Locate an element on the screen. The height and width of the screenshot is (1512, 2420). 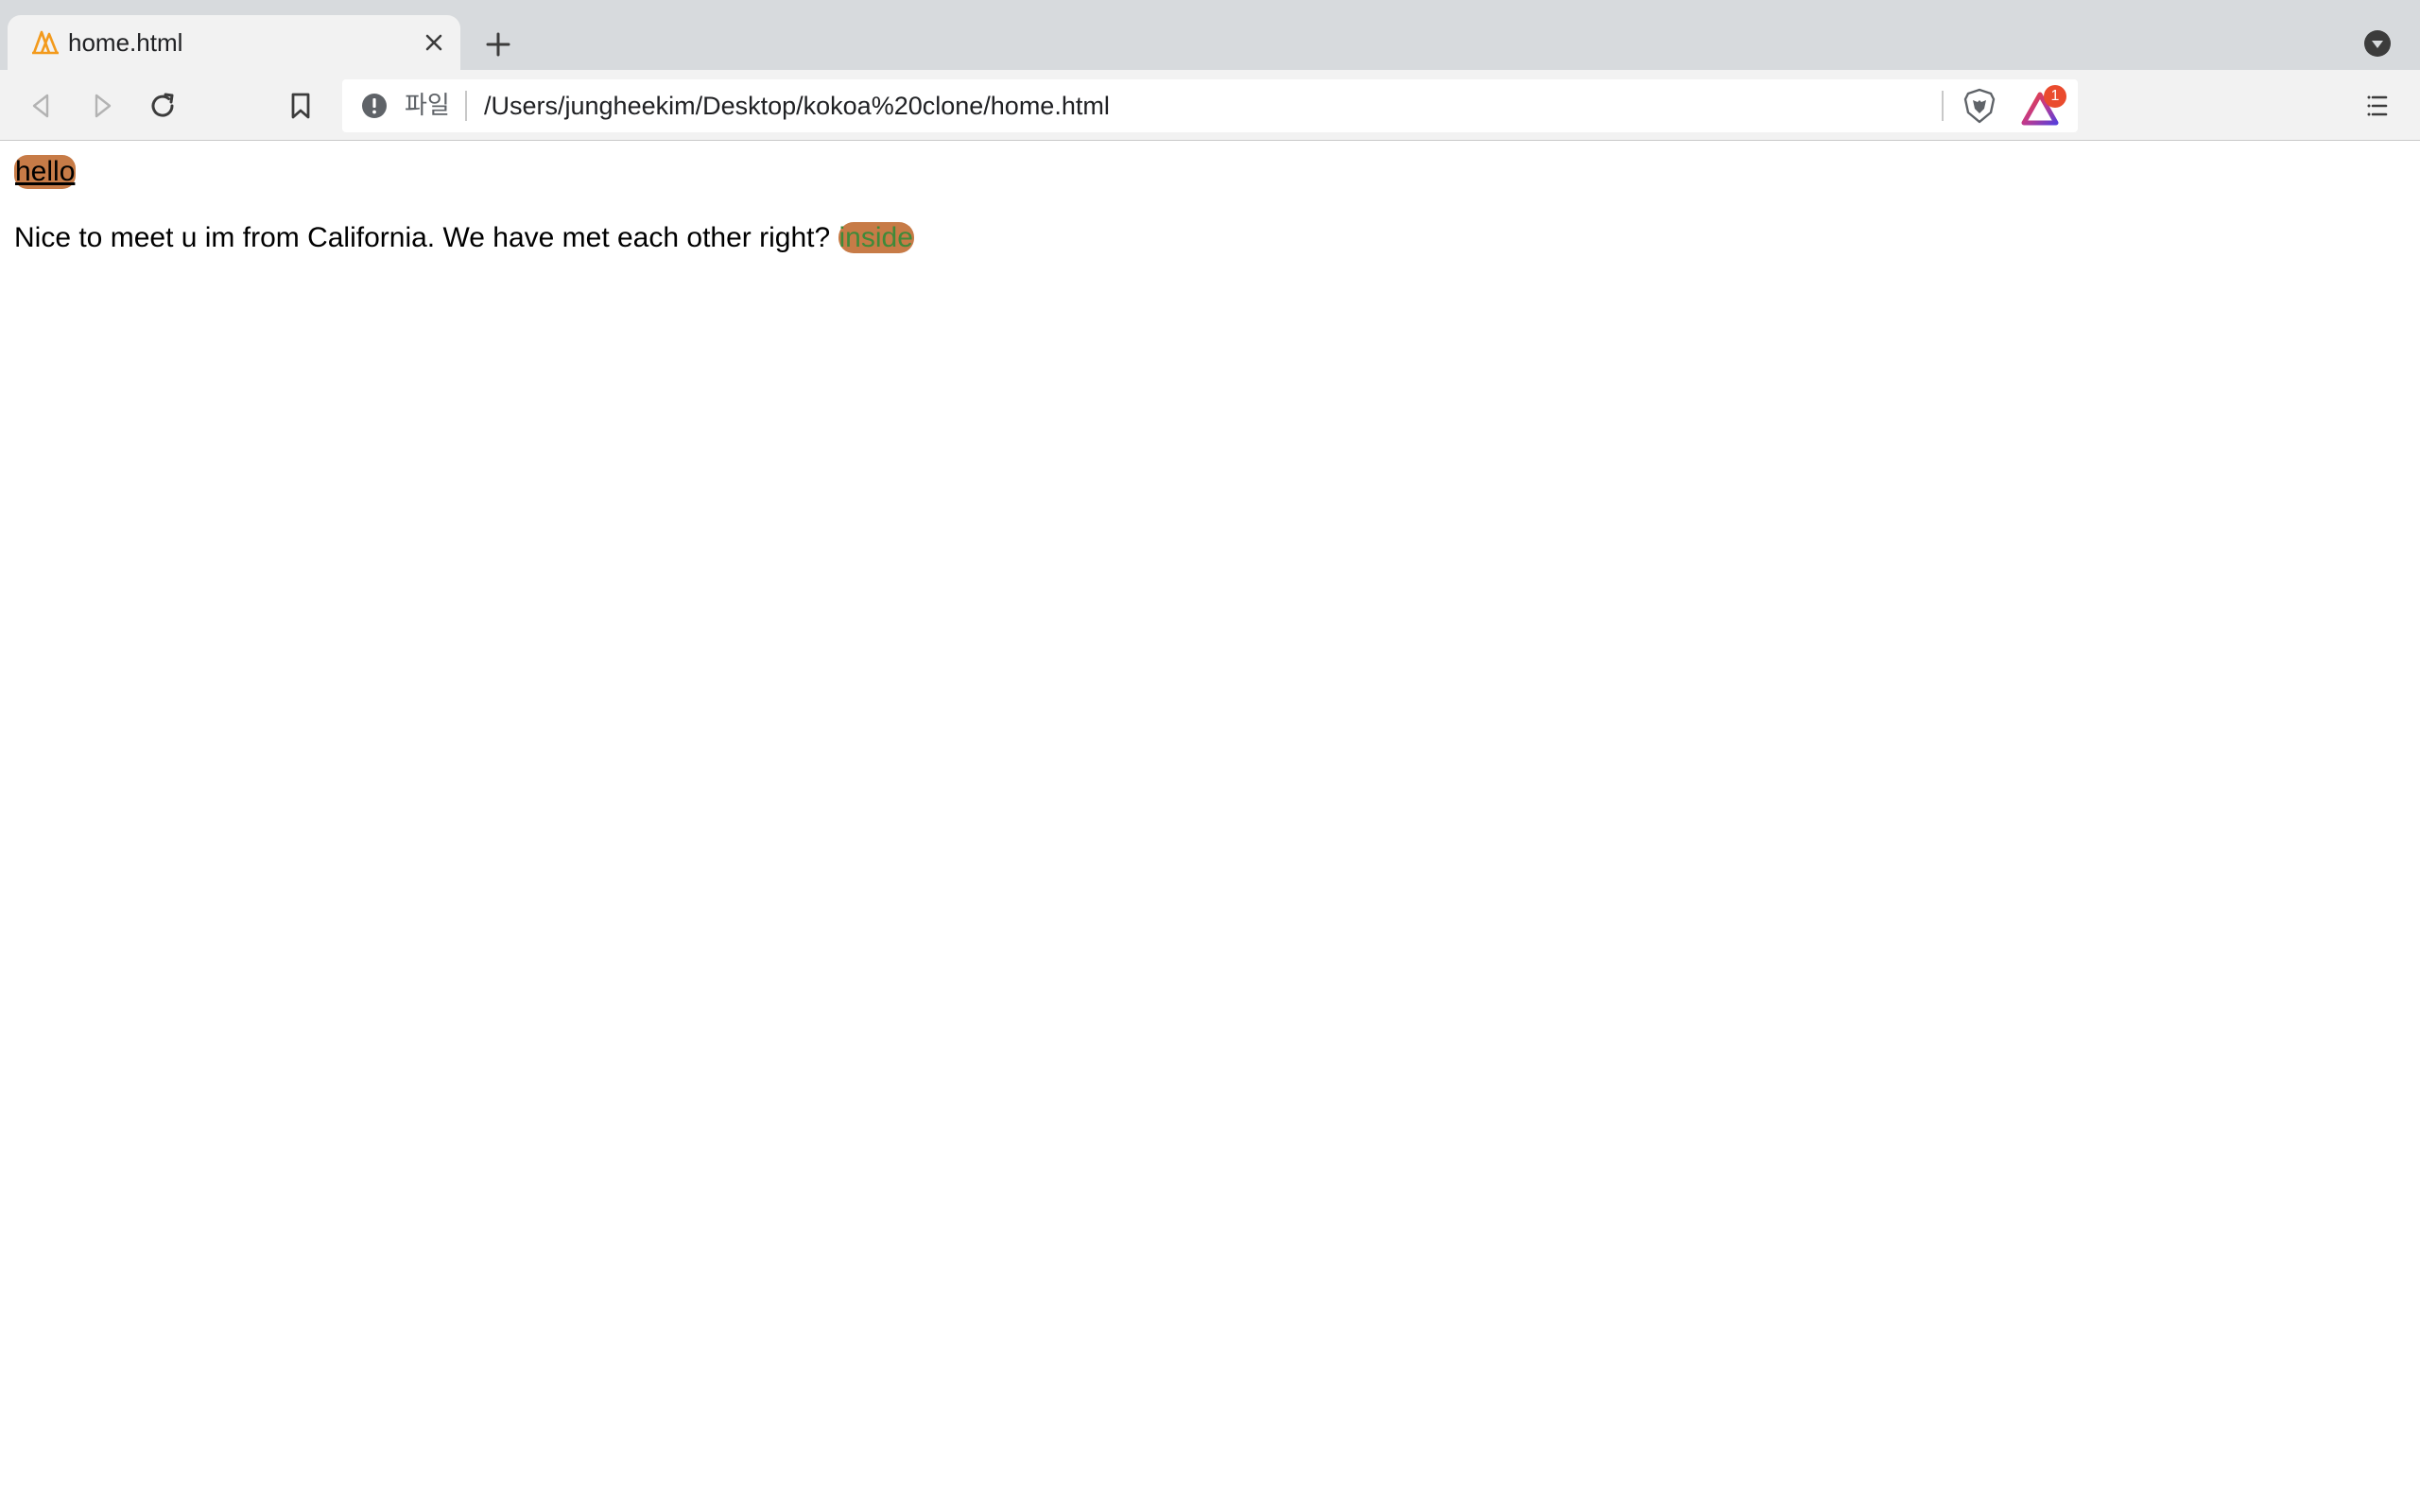
tab-search-button is located at coordinates (2377, 43).